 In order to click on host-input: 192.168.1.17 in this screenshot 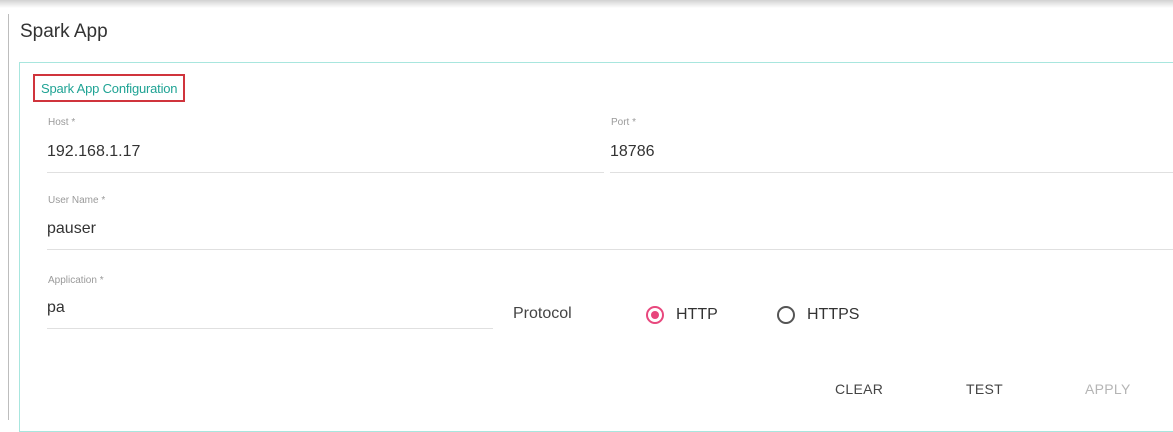, I will do `click(93, 152)`.